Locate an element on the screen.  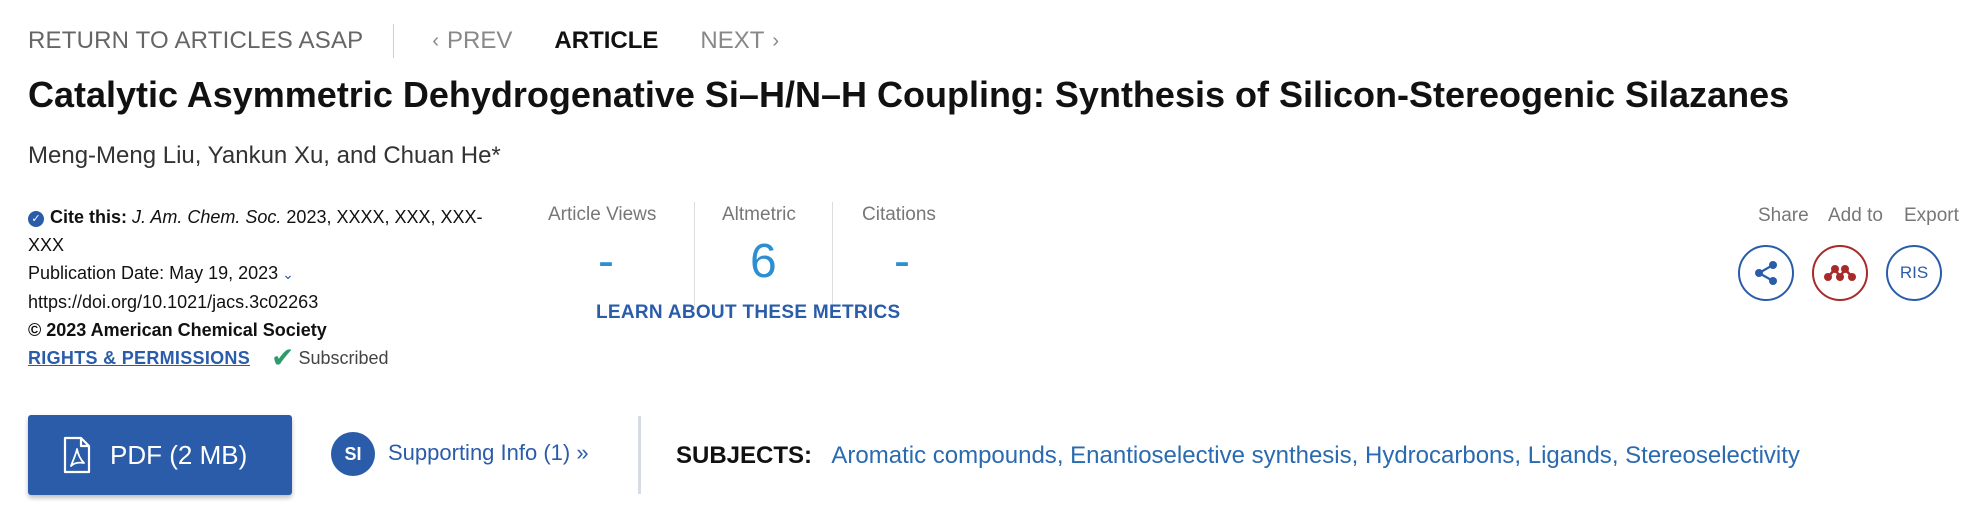
rights-permissions-link: RIGHTS & PERMISSIONS is located at coordinates (139, 358).